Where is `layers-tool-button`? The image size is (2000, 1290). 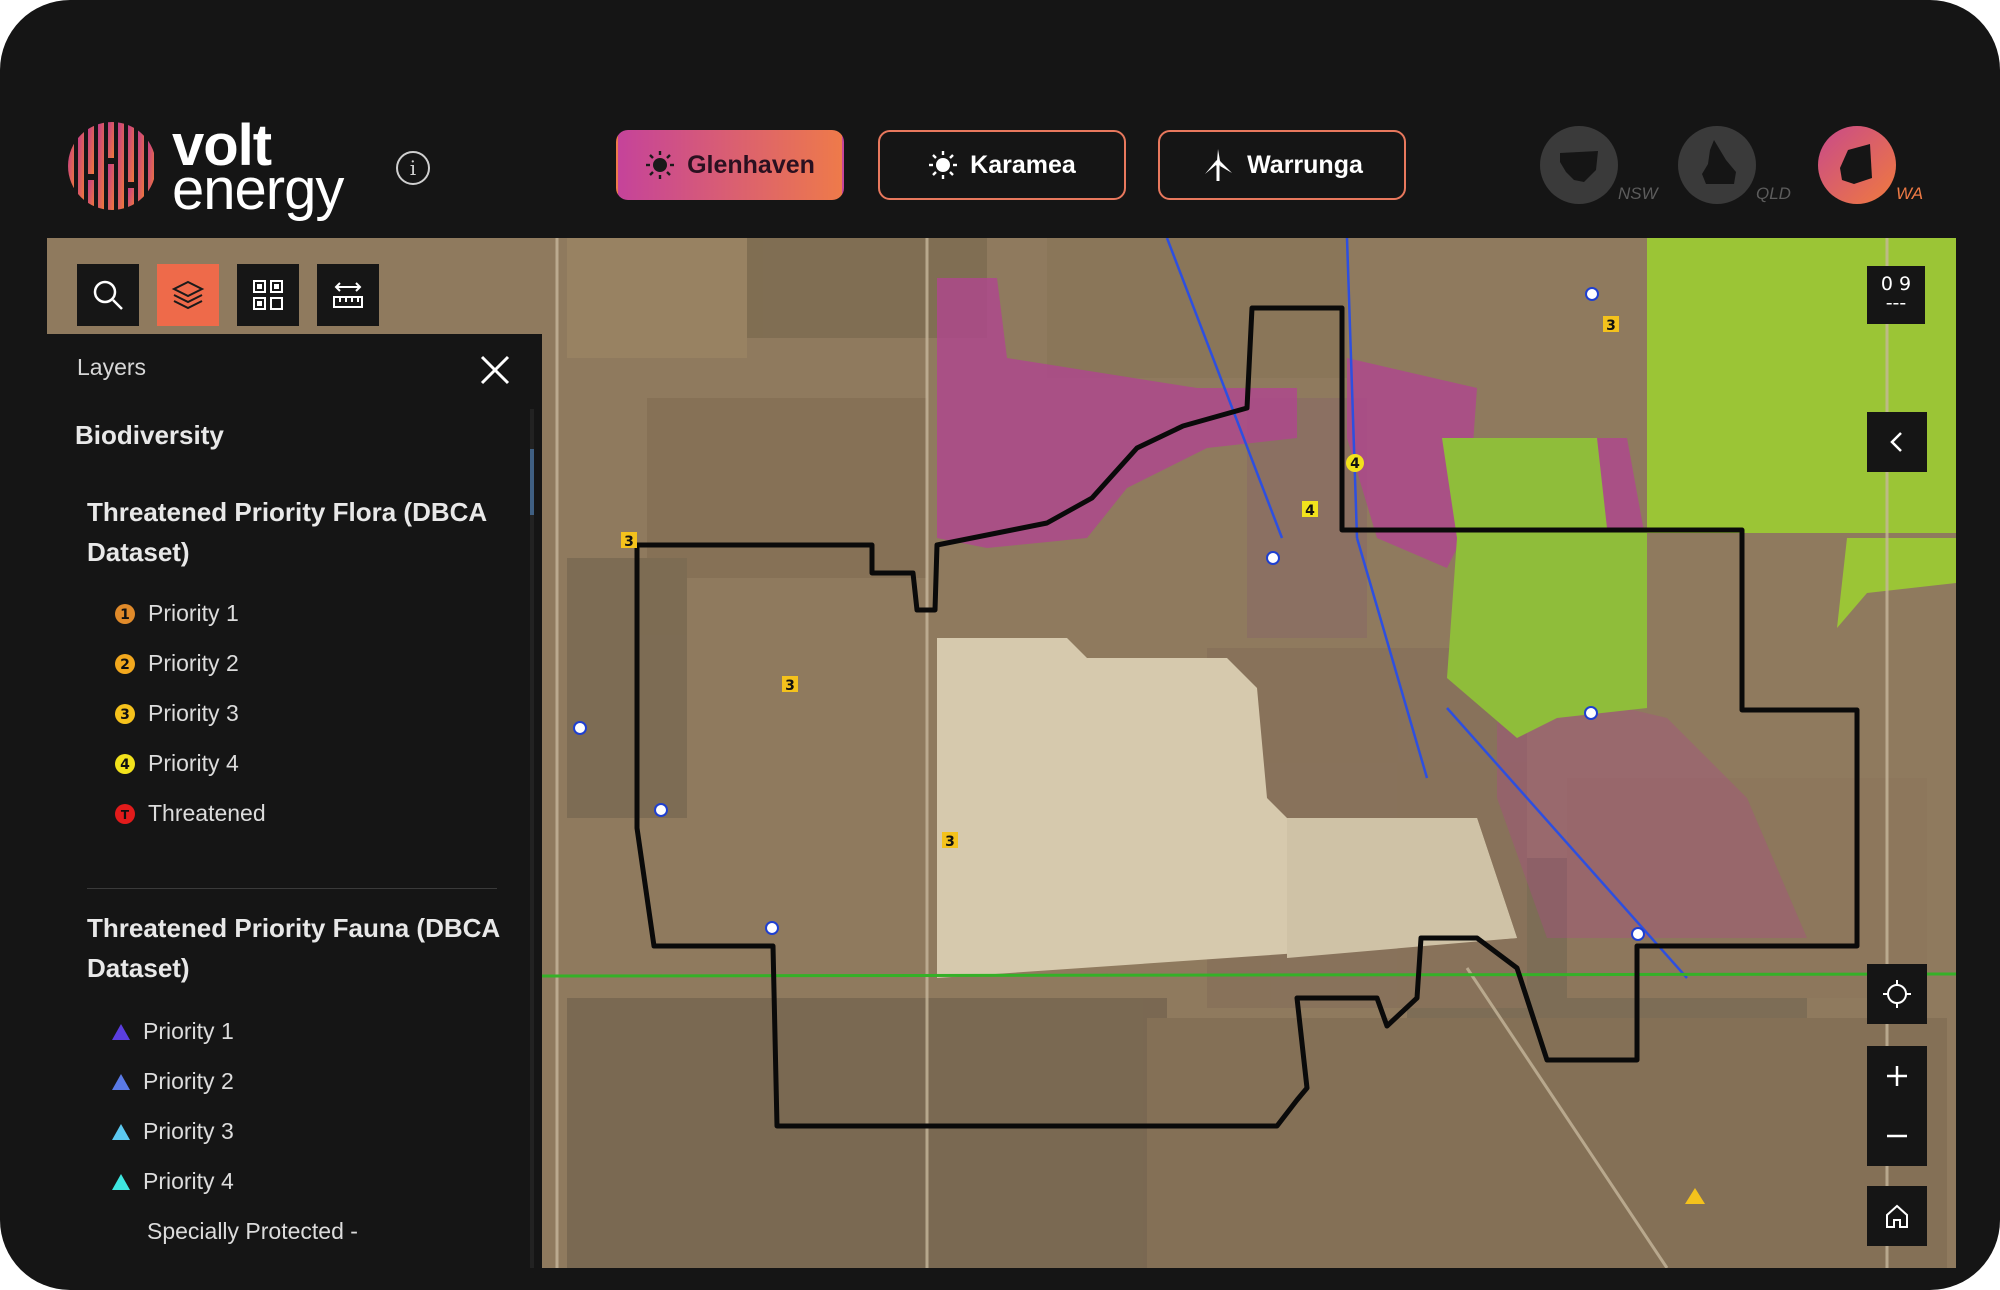
layers-tool-button is located at coordinates (188, 295).